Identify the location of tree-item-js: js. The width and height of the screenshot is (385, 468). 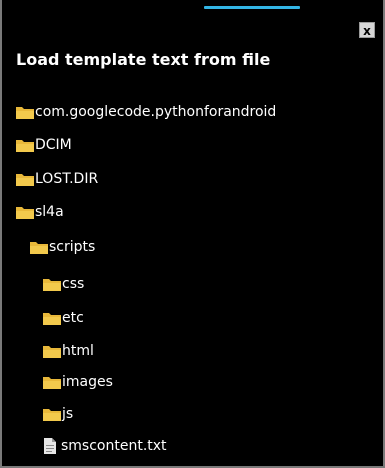
(58, 414).